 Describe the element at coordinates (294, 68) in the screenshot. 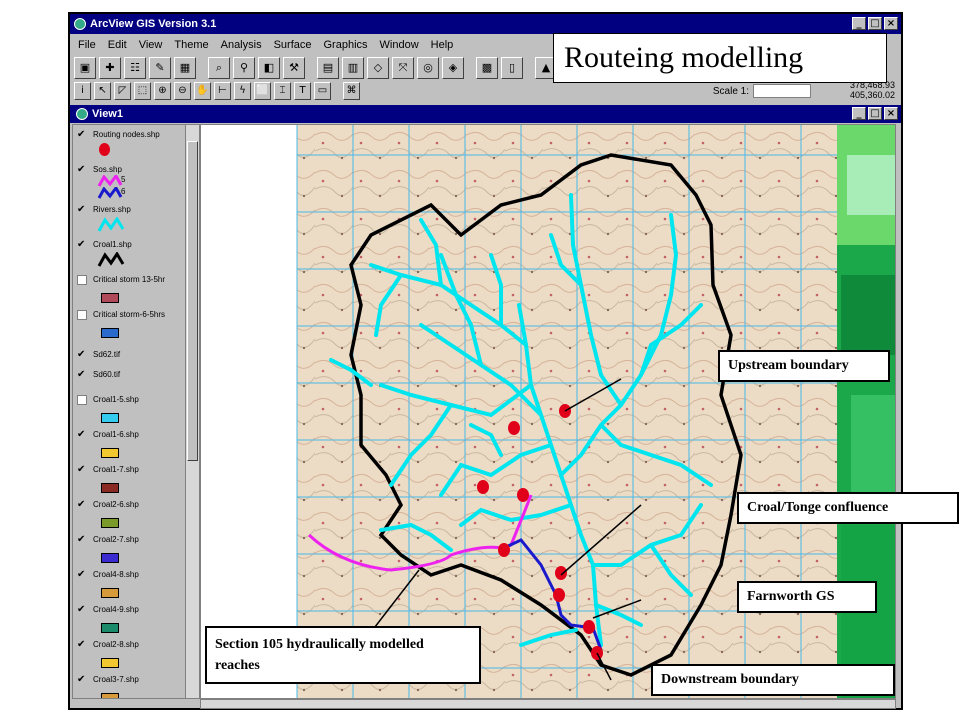

I see `hammer-icon: ⚒` at that location.